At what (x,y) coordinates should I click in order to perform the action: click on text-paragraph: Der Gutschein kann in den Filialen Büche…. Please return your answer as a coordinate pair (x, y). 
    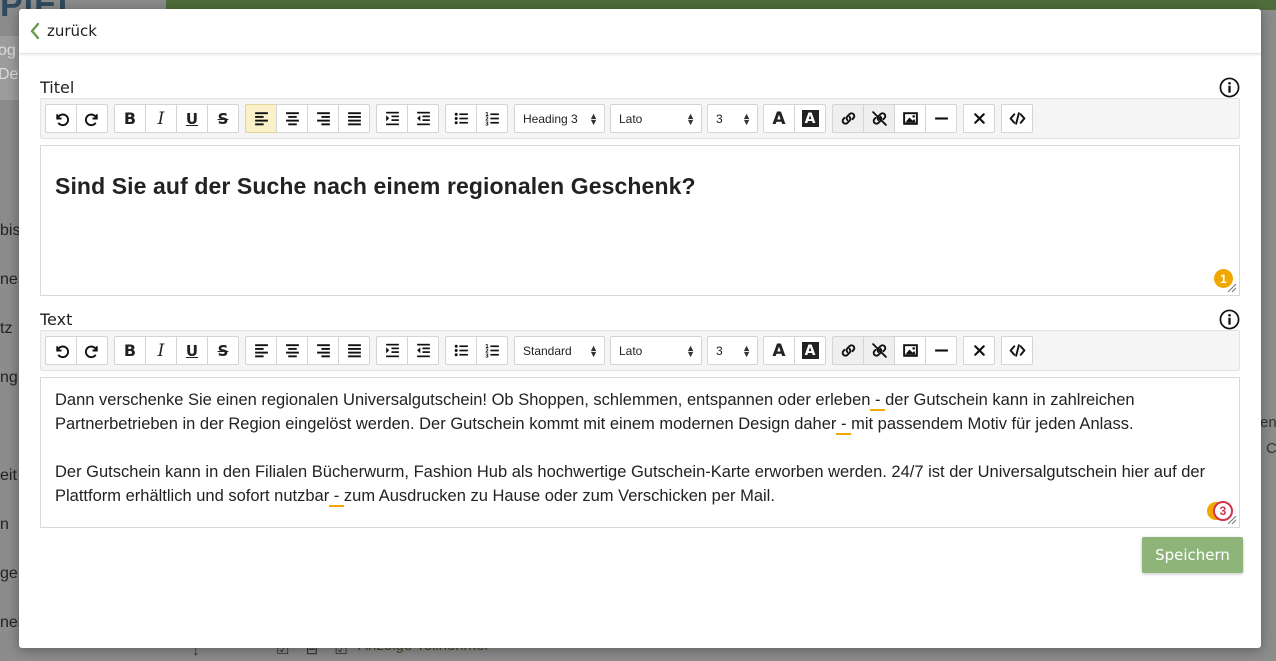
    Looking at the image, I should click on (640, 484).